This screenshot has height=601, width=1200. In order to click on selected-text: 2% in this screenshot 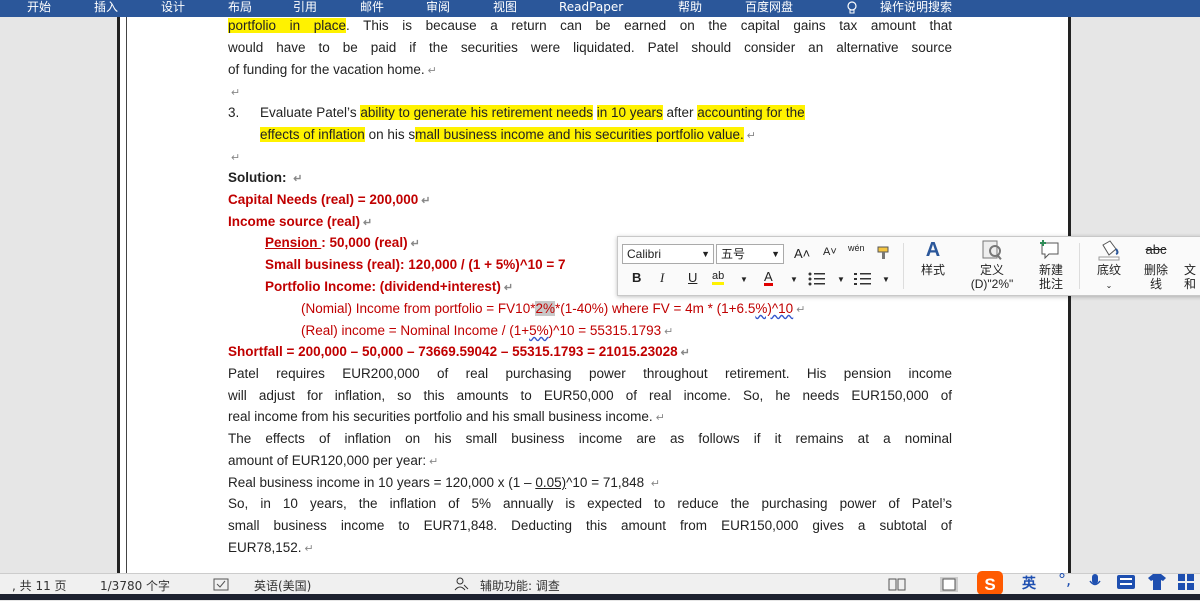, I will do `click(545, 308)`.